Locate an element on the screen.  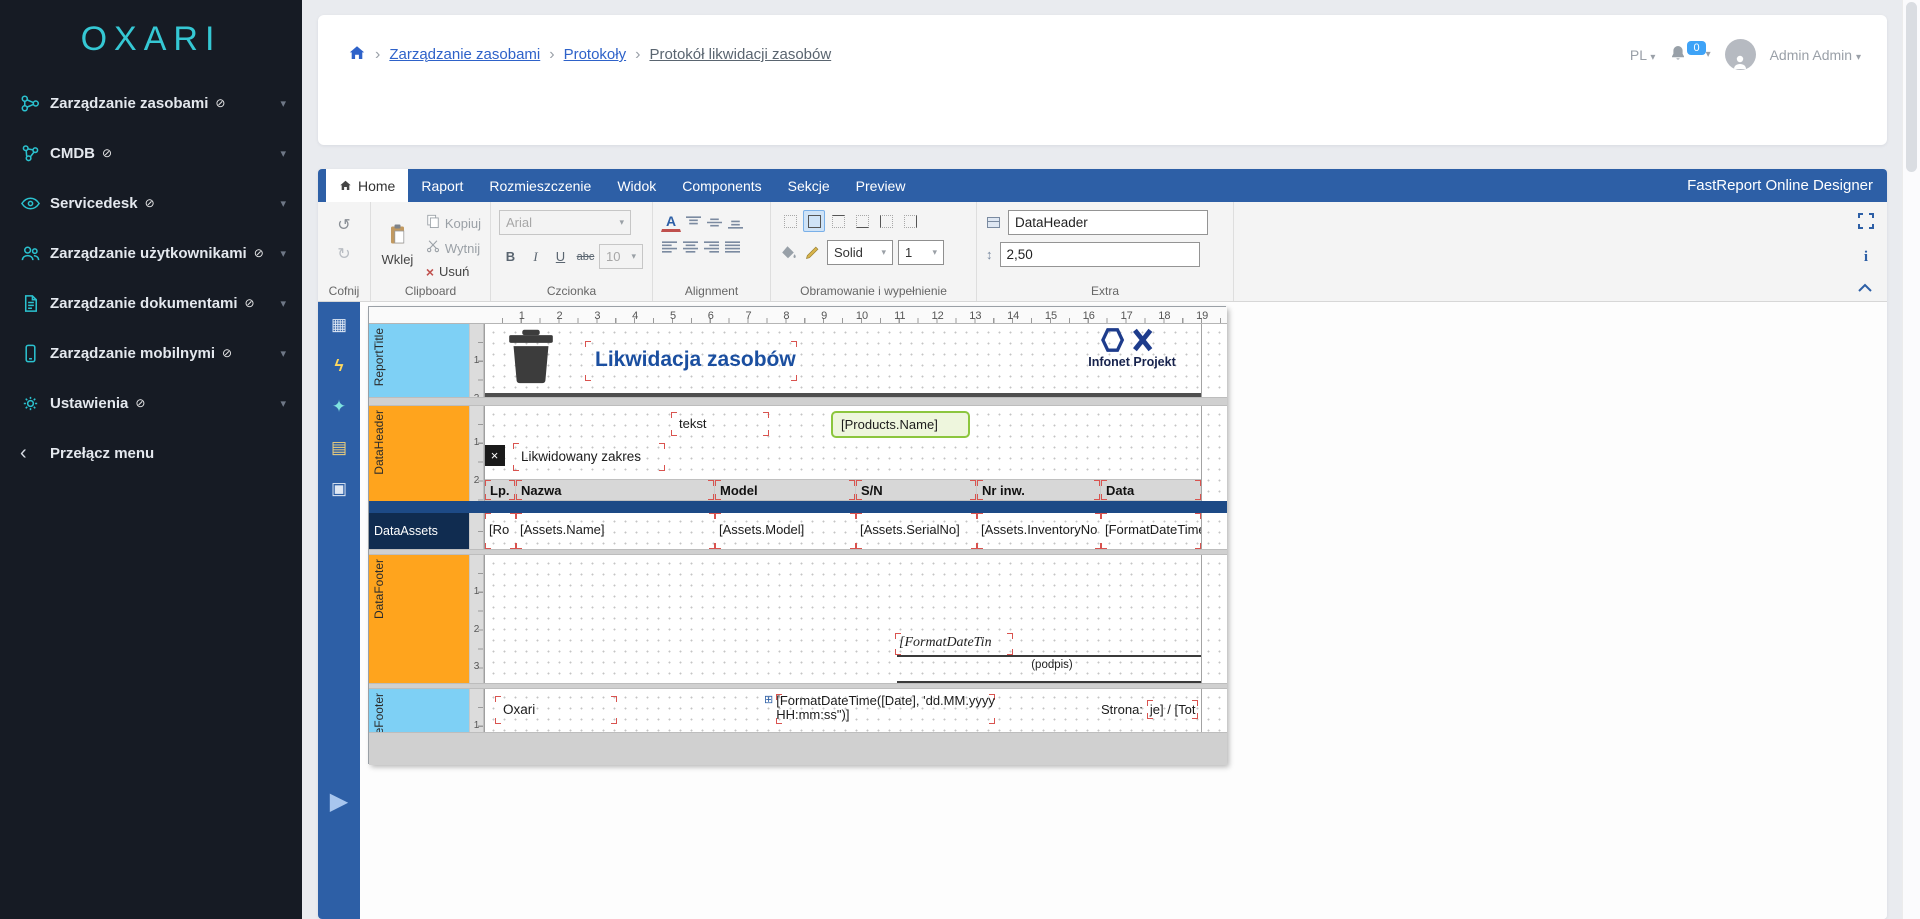
table-data-cell: [Assets.SerialNo] is located at coordinates (916, 531).